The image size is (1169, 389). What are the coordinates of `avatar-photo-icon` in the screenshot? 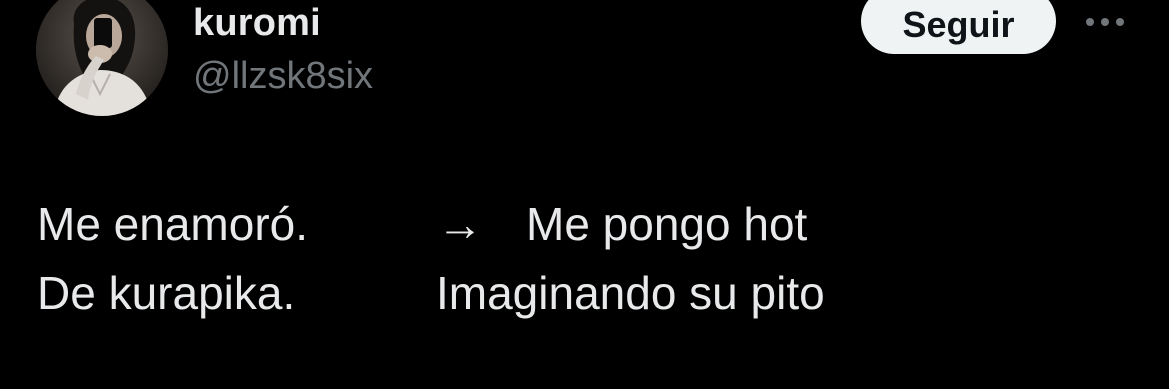 It's located at (102, 58).